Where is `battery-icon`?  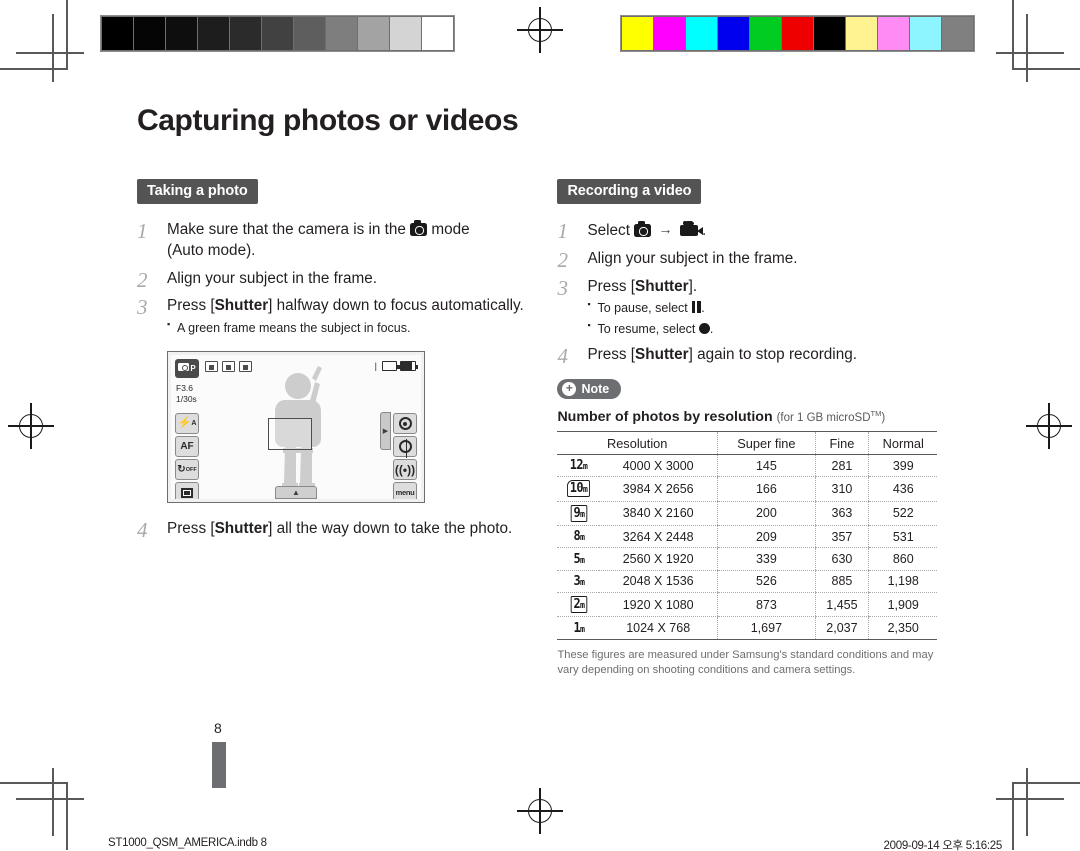
battery-icon is located at coordinates (409, 366).